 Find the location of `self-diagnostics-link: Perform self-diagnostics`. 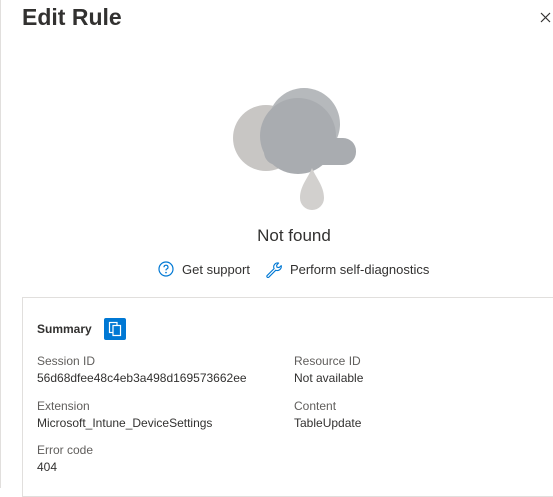

self-diagnostics-link: Perform self-diagnostics is located at coordinates (346, 269).